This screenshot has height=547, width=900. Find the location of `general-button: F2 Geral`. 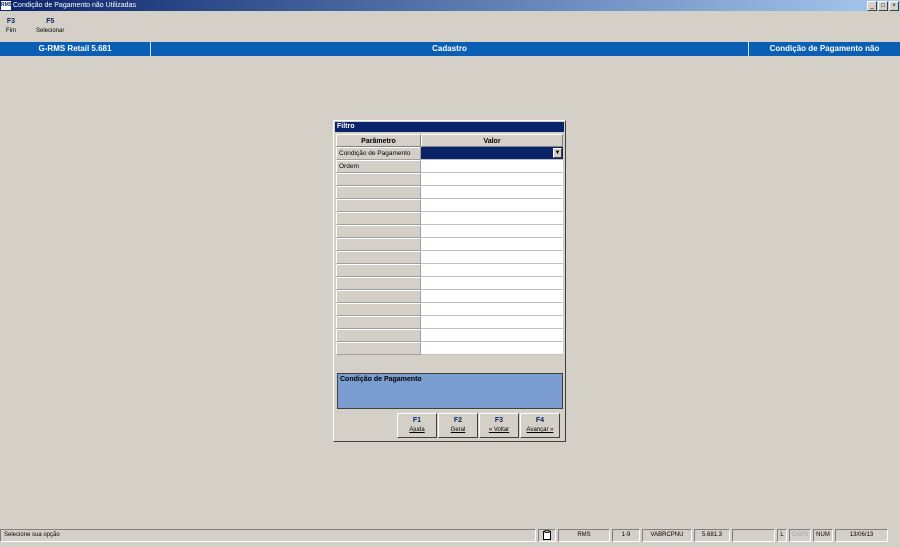

general-button: F2 Geral is located at coordinates (458, 425).